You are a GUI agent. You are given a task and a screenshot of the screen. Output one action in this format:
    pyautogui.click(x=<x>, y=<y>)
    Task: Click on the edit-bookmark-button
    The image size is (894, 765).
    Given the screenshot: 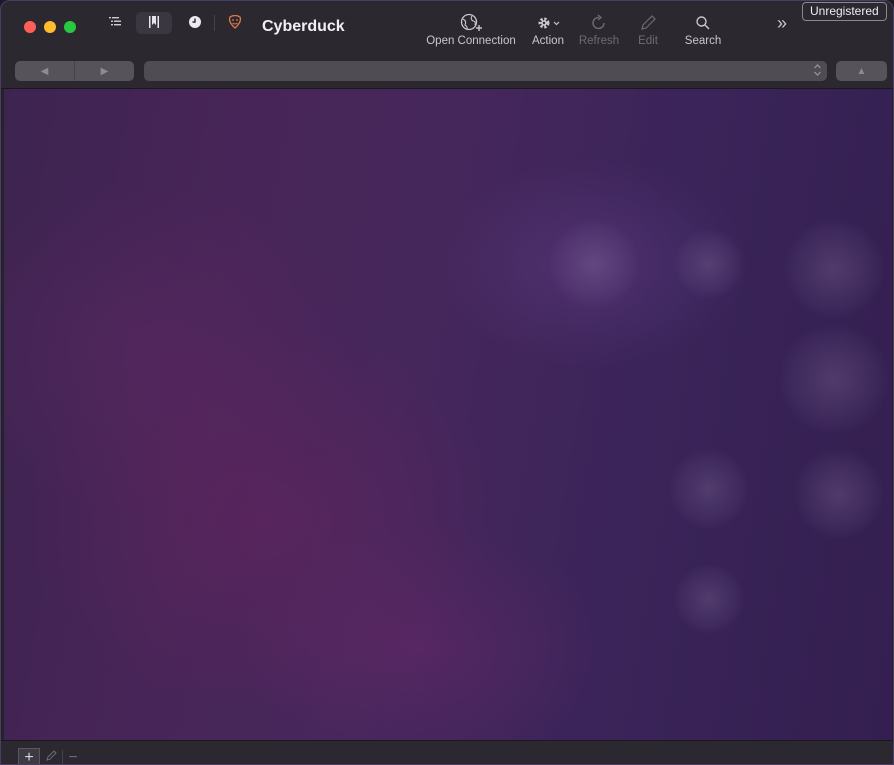 What is the action you would take?
    pyautogui.click(x=51, y=756)
    